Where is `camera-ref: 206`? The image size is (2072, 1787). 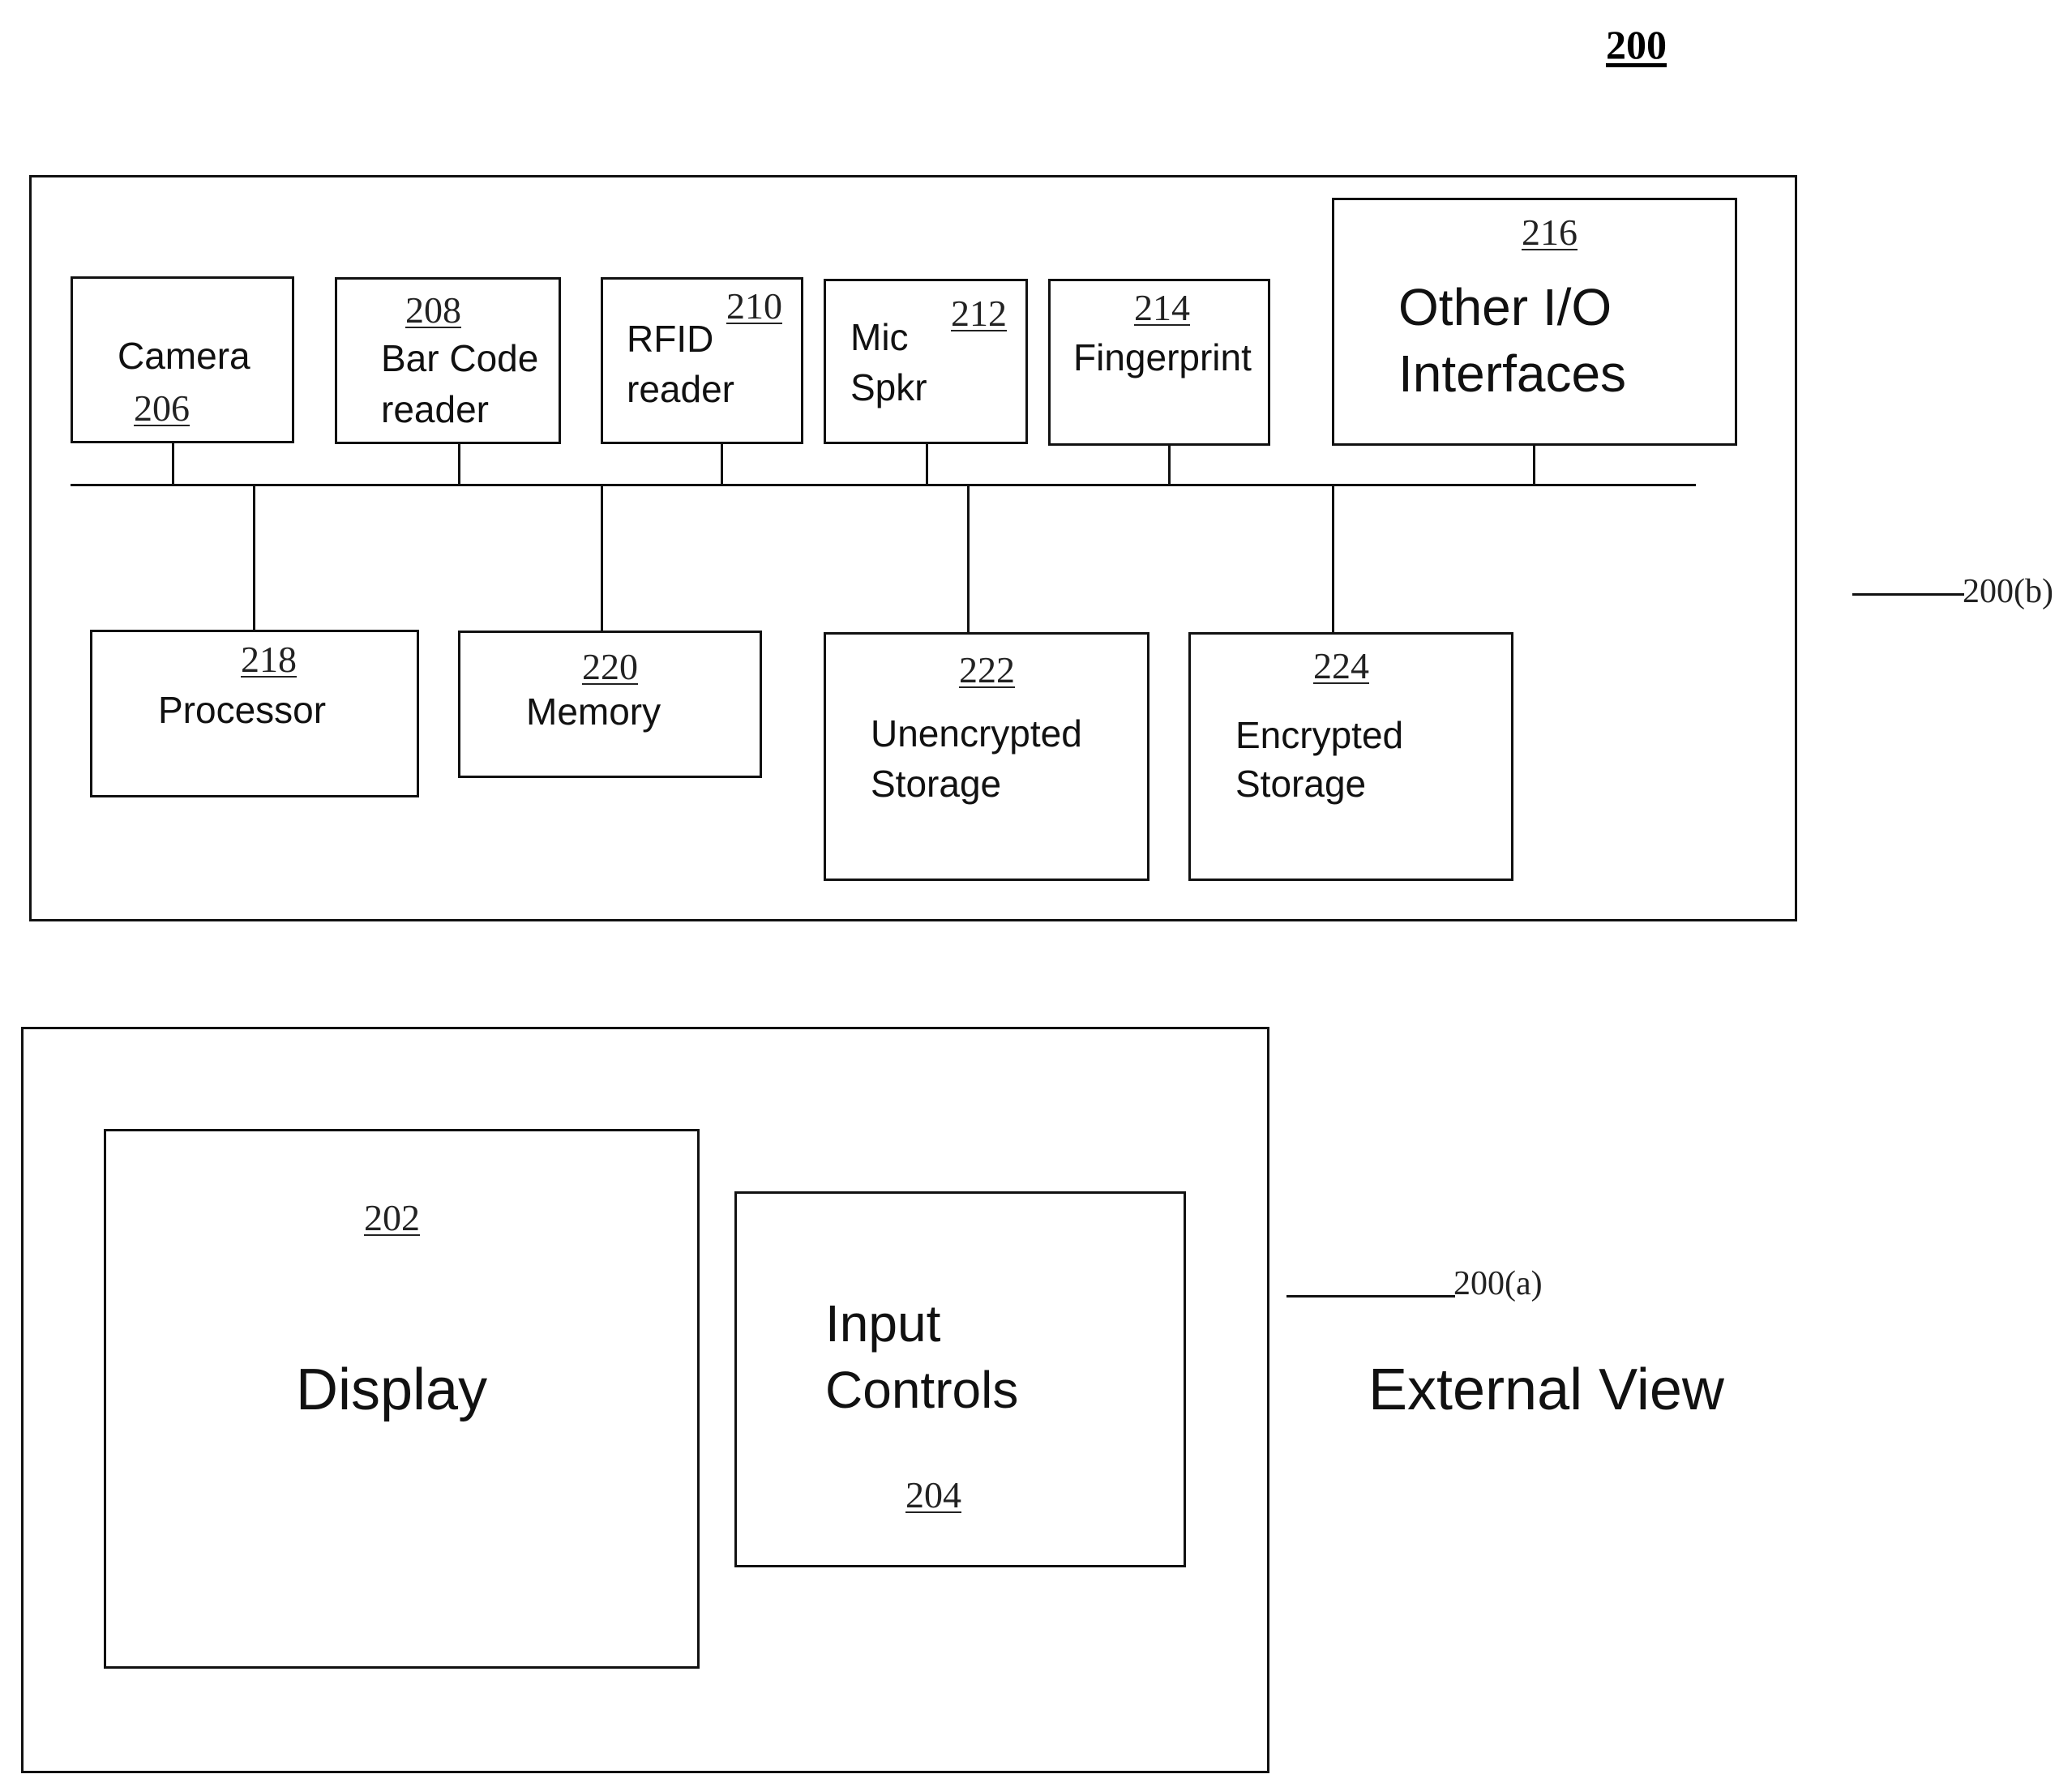
camera-ref: 206 is located at coordinates (162, 408).